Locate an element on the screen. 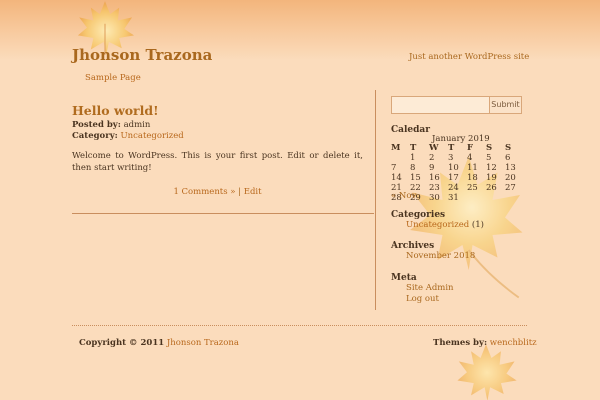 The image size is (600, 400). category-label: Category: is located at coordinates (95, 136).